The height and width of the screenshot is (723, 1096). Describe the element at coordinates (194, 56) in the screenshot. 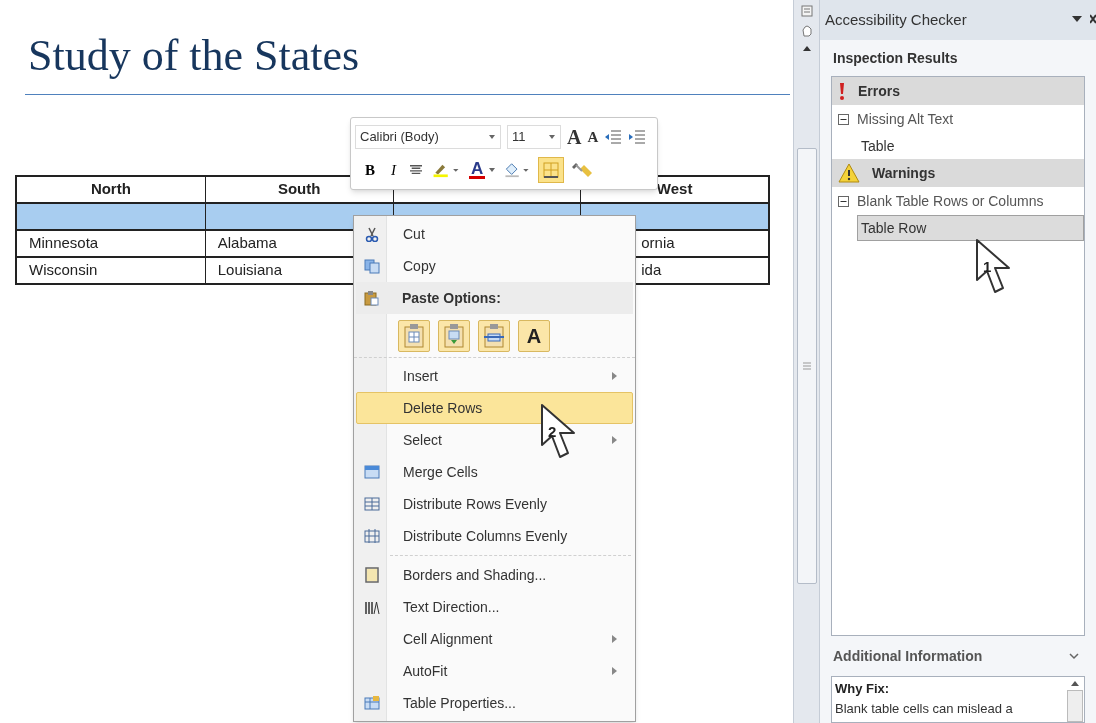

I see `document-title: Study of the States` at that location.